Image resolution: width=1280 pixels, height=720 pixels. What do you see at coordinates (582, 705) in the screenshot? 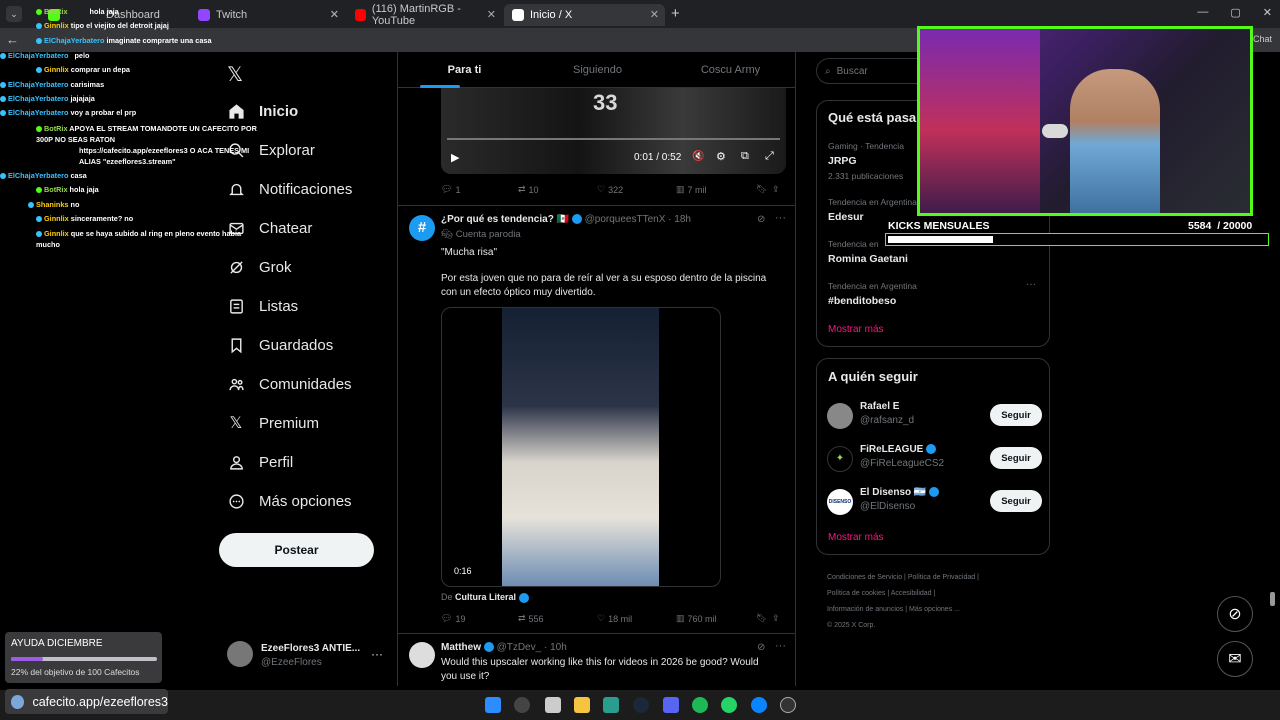
I see `file-explorer-icon` at bounding box center [582, 705].